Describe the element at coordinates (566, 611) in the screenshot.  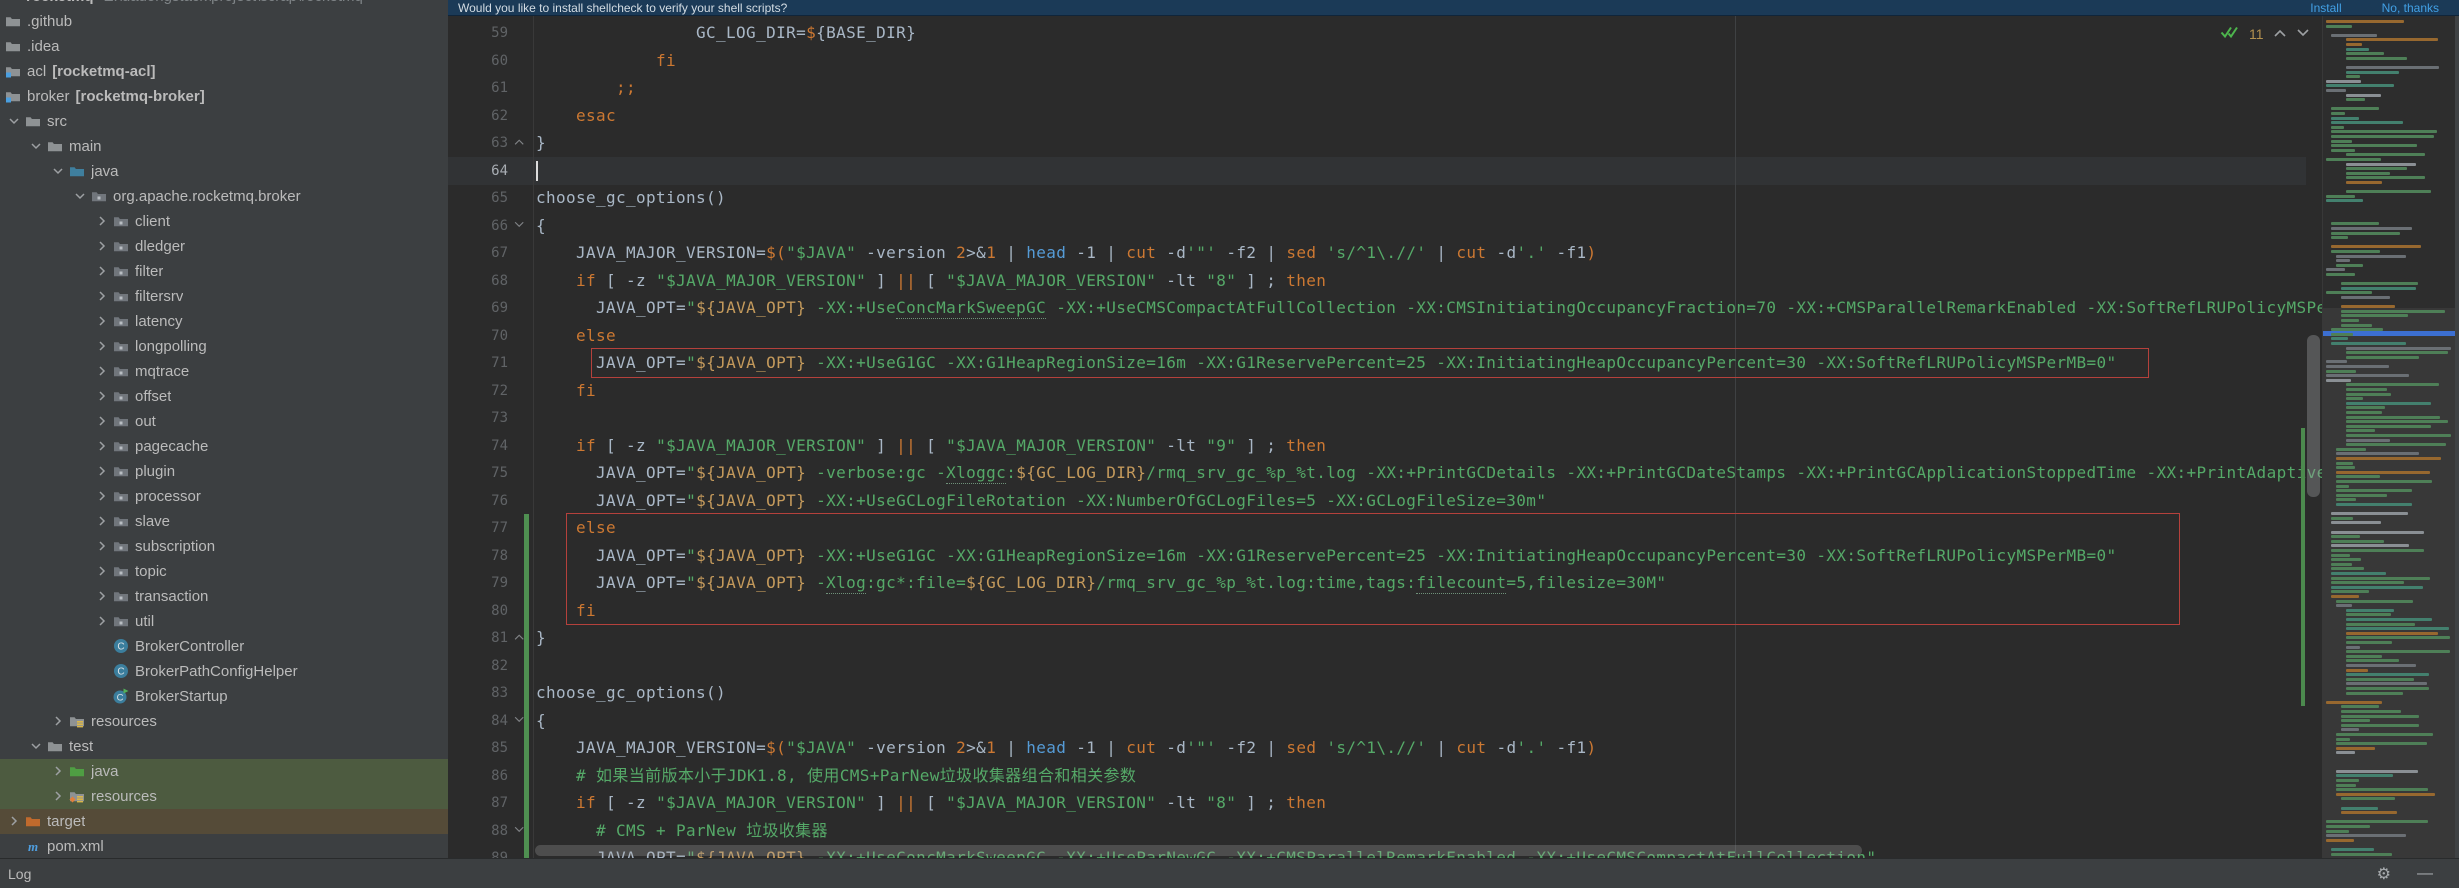
I see `code-line-80: fi` at that location.